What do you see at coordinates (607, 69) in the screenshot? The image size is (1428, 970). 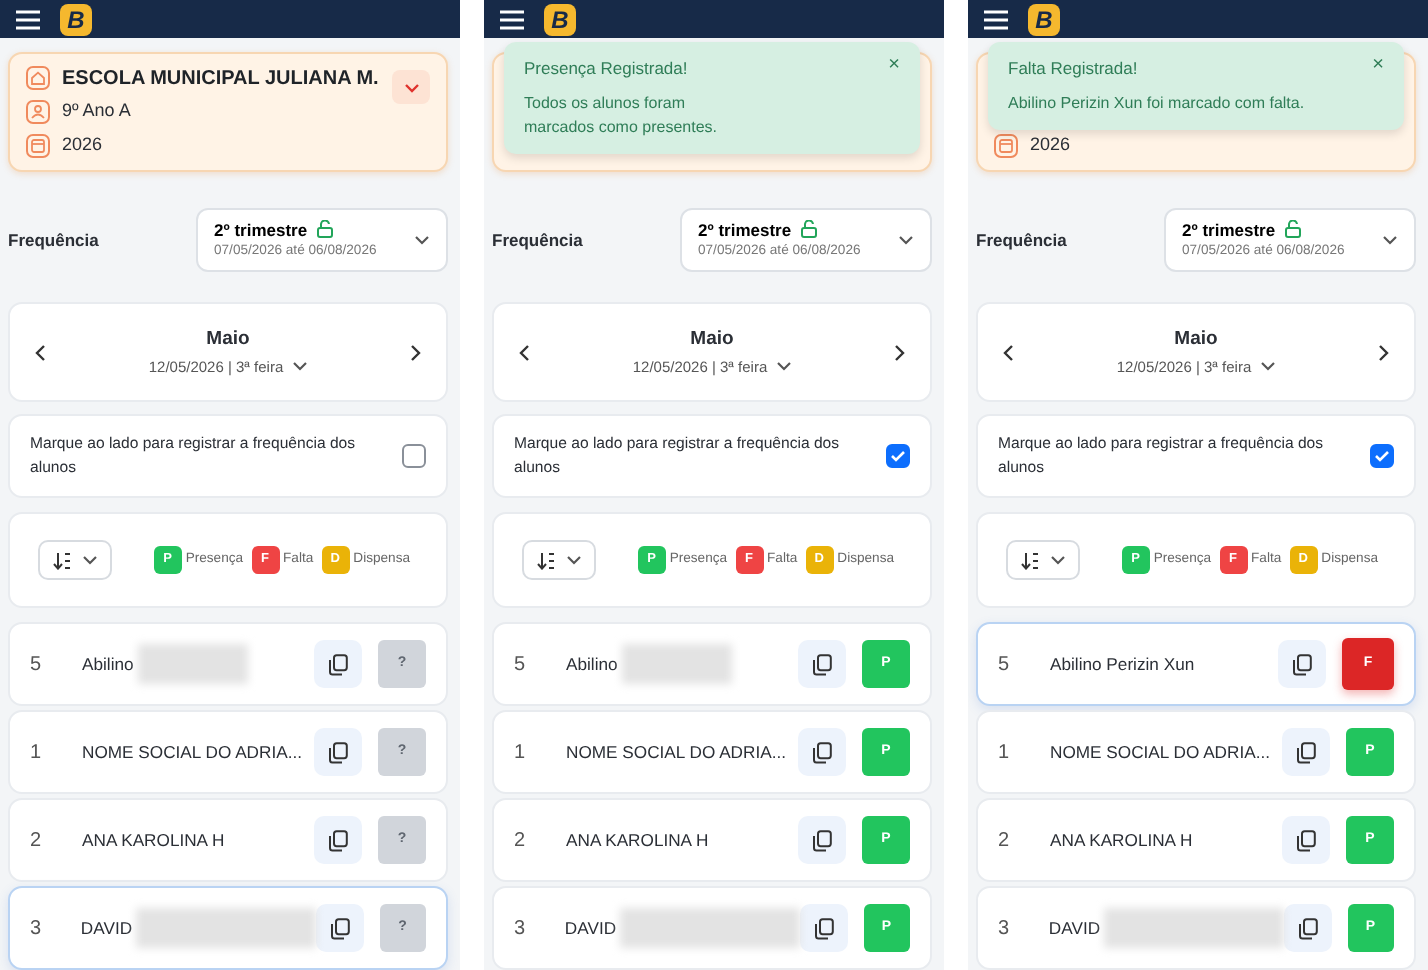 I see `toast-title: Presença Registrada!` at bounding box center [607, 69].